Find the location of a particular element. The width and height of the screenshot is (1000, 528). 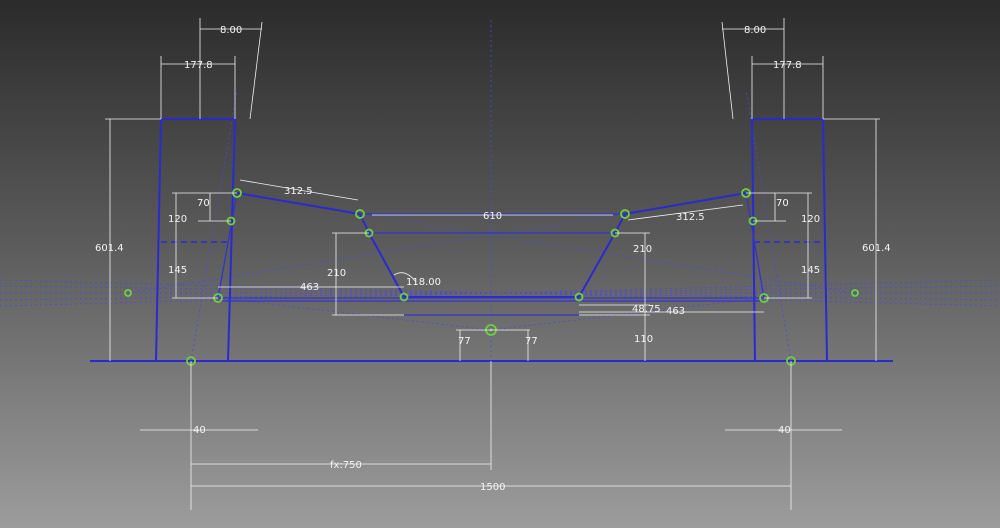

dim-77-left: 77 is located at coordinates (464, 341).